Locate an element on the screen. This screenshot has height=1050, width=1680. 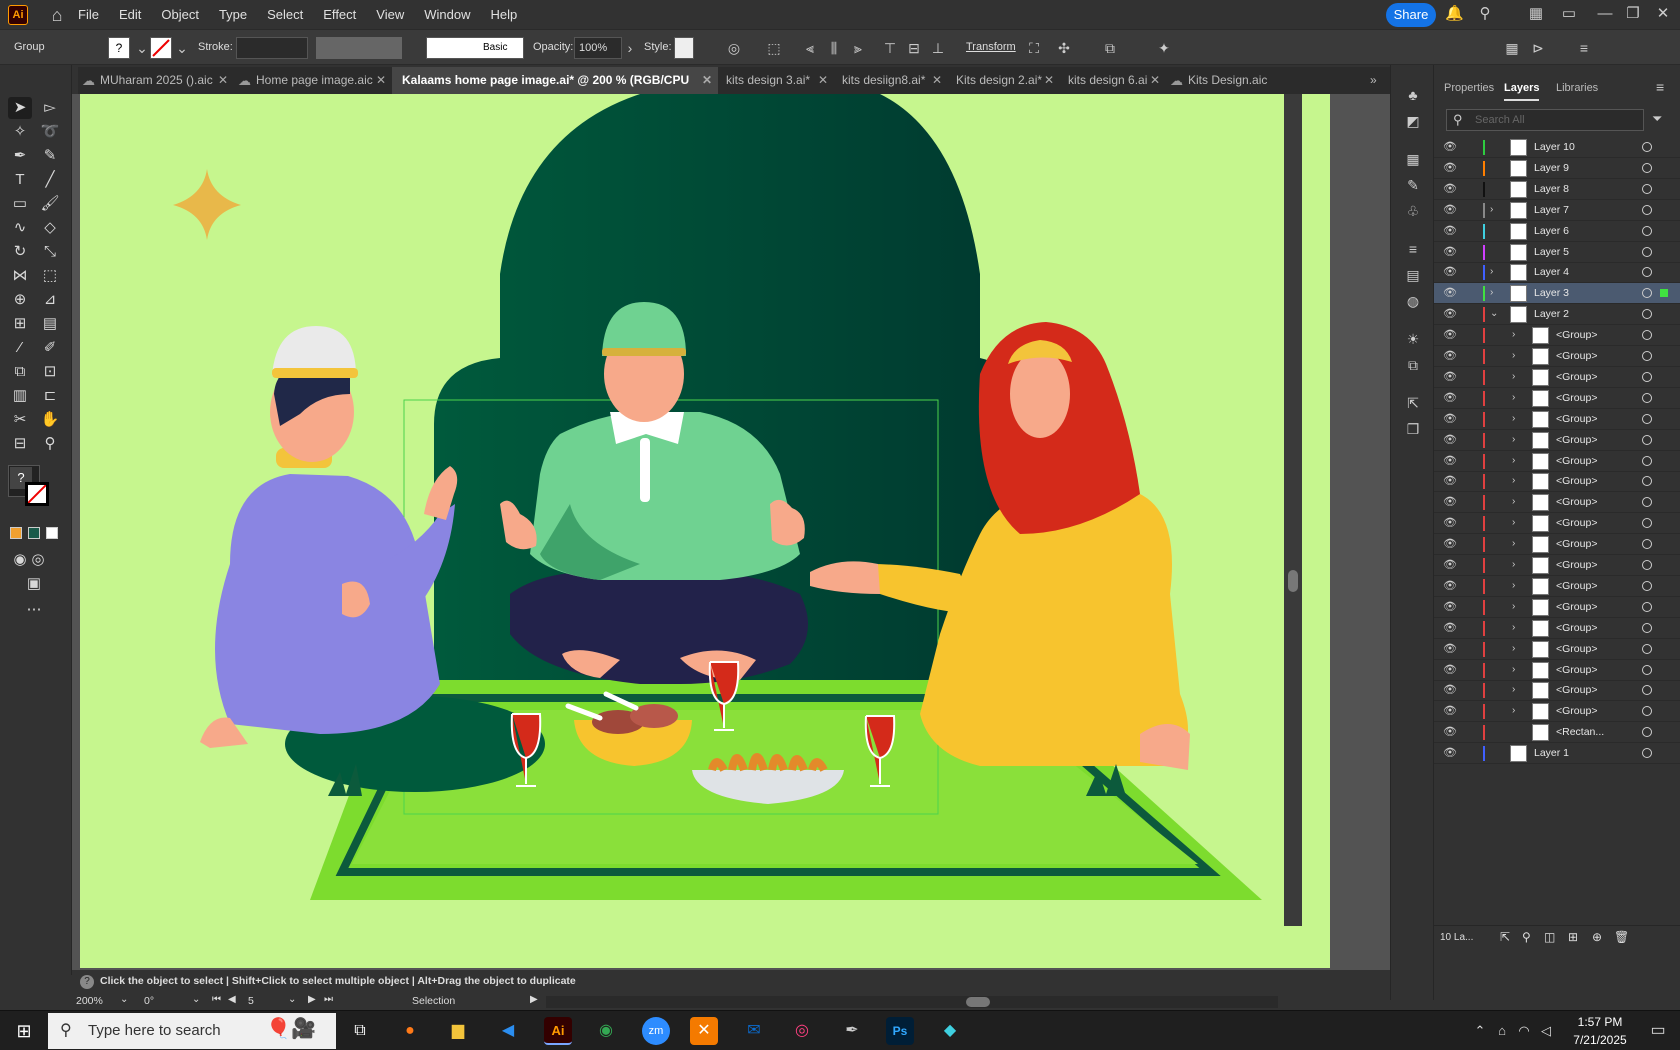
tab-muharam: ☁ MUharam 2025 ().aic ✕ is located at coordinates (156, 80).